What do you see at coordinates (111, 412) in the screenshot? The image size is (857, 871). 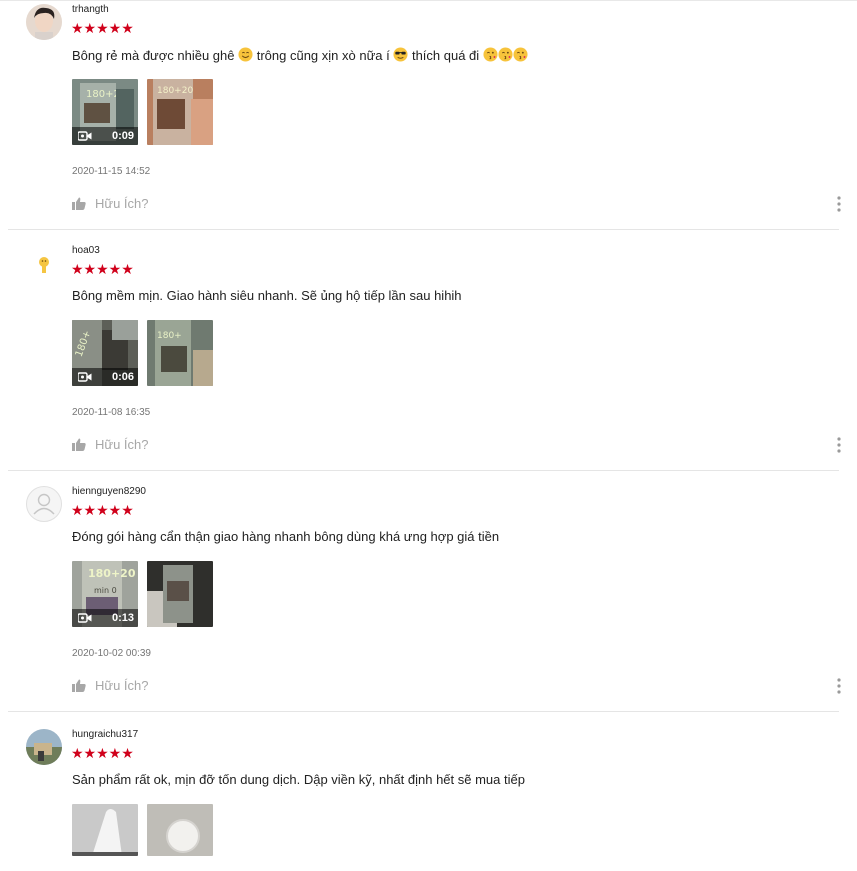 I see `review-date: 2020-11-08 16:35` at bounding box center [111, 412].